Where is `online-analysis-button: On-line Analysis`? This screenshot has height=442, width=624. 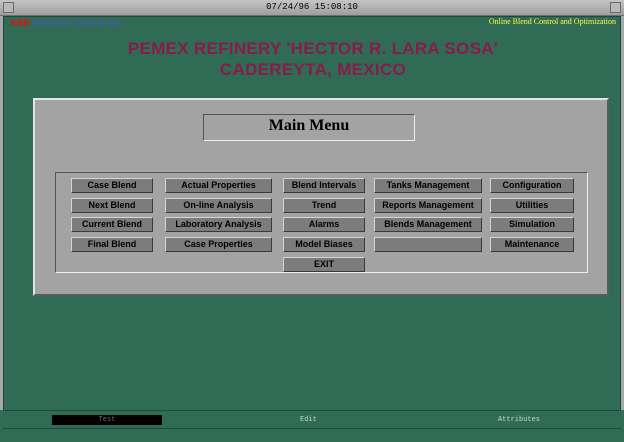
online-analysis-button: On-line Analysis is located at coordinates (218, 205).